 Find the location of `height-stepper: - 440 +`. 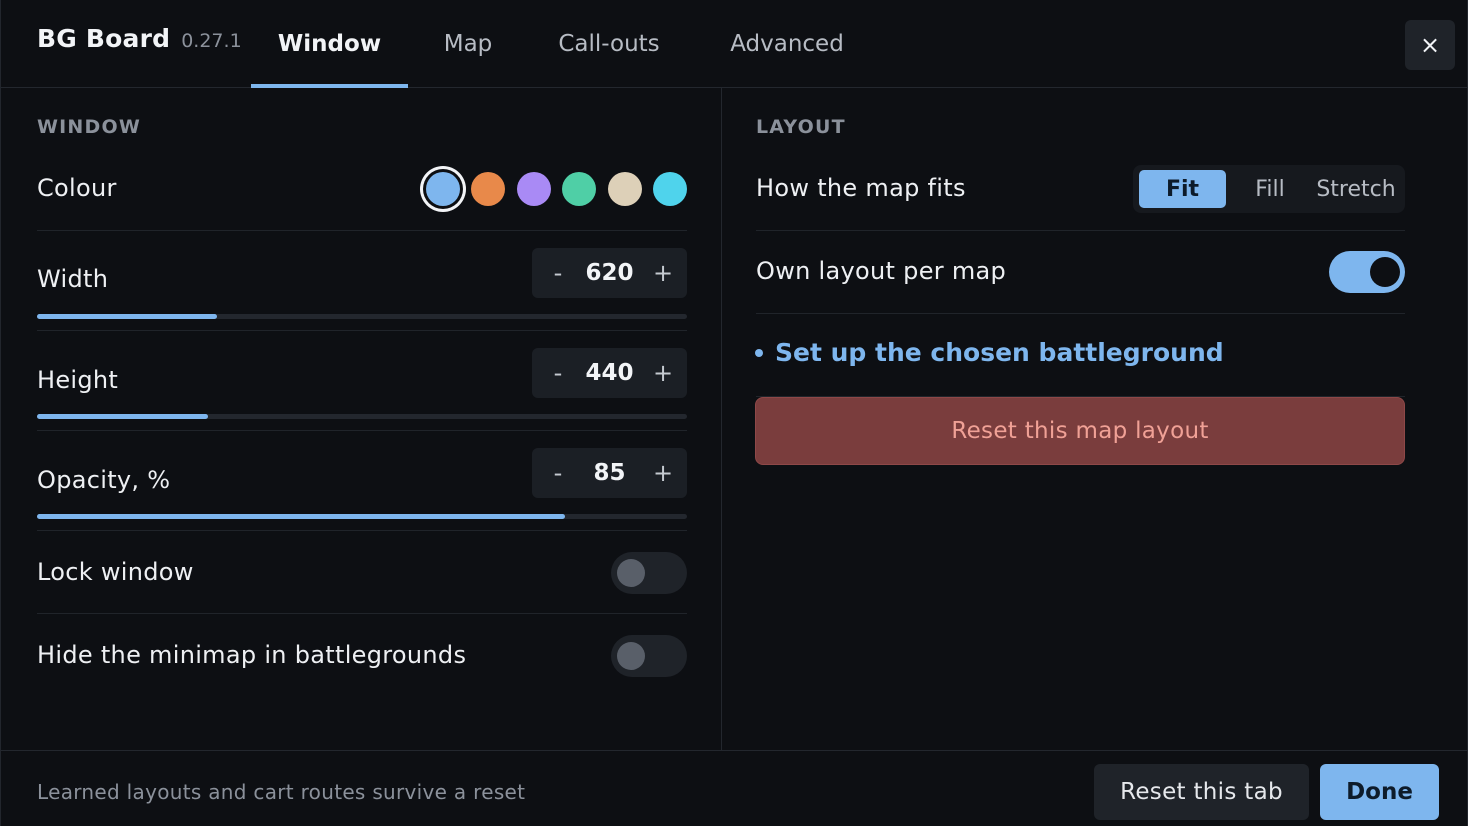

height-stepper: - 440 + is located at coordinates (609, 373).